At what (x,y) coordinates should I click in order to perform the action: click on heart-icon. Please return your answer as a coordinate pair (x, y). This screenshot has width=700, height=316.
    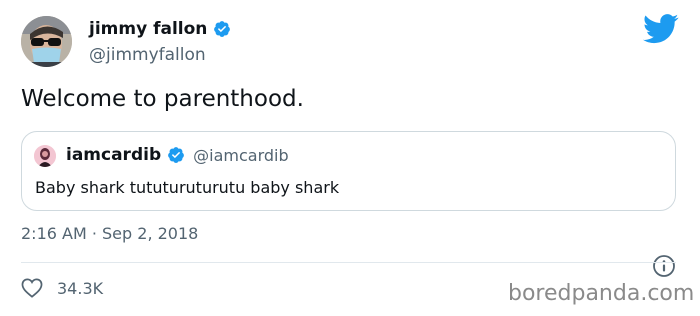
    Looking at the image, I should click on (32, 288).